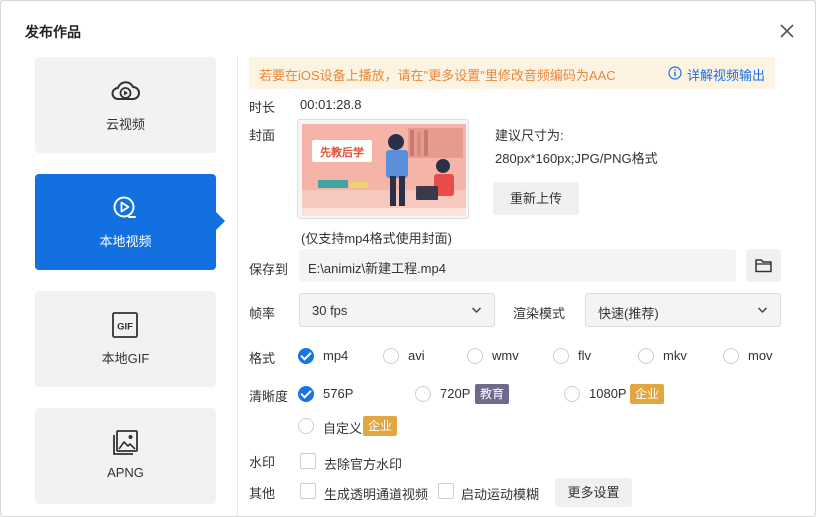 The image size is (816, 517). What do you see at coordinates (536, 198) in the screenshot?
I see `reupload-button: 重新上传` at bounding box center [536, 198].